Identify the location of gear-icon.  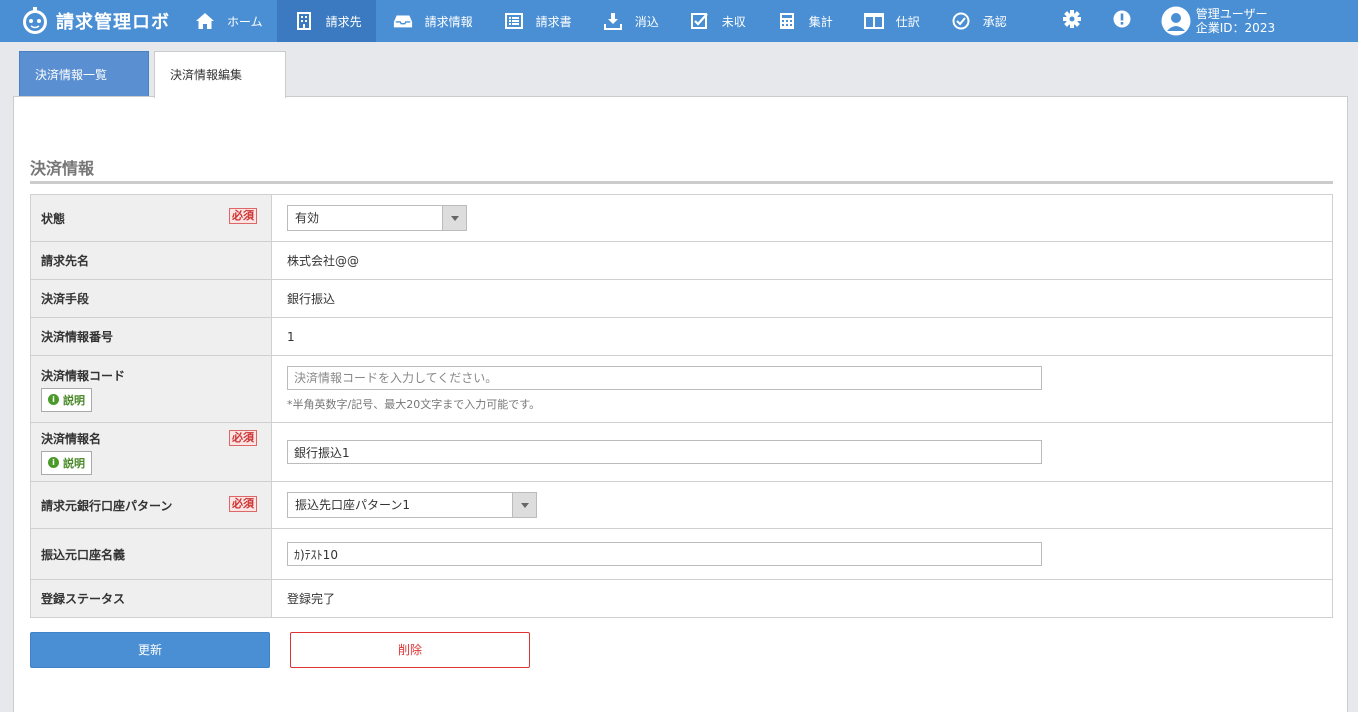
(1072, 21).